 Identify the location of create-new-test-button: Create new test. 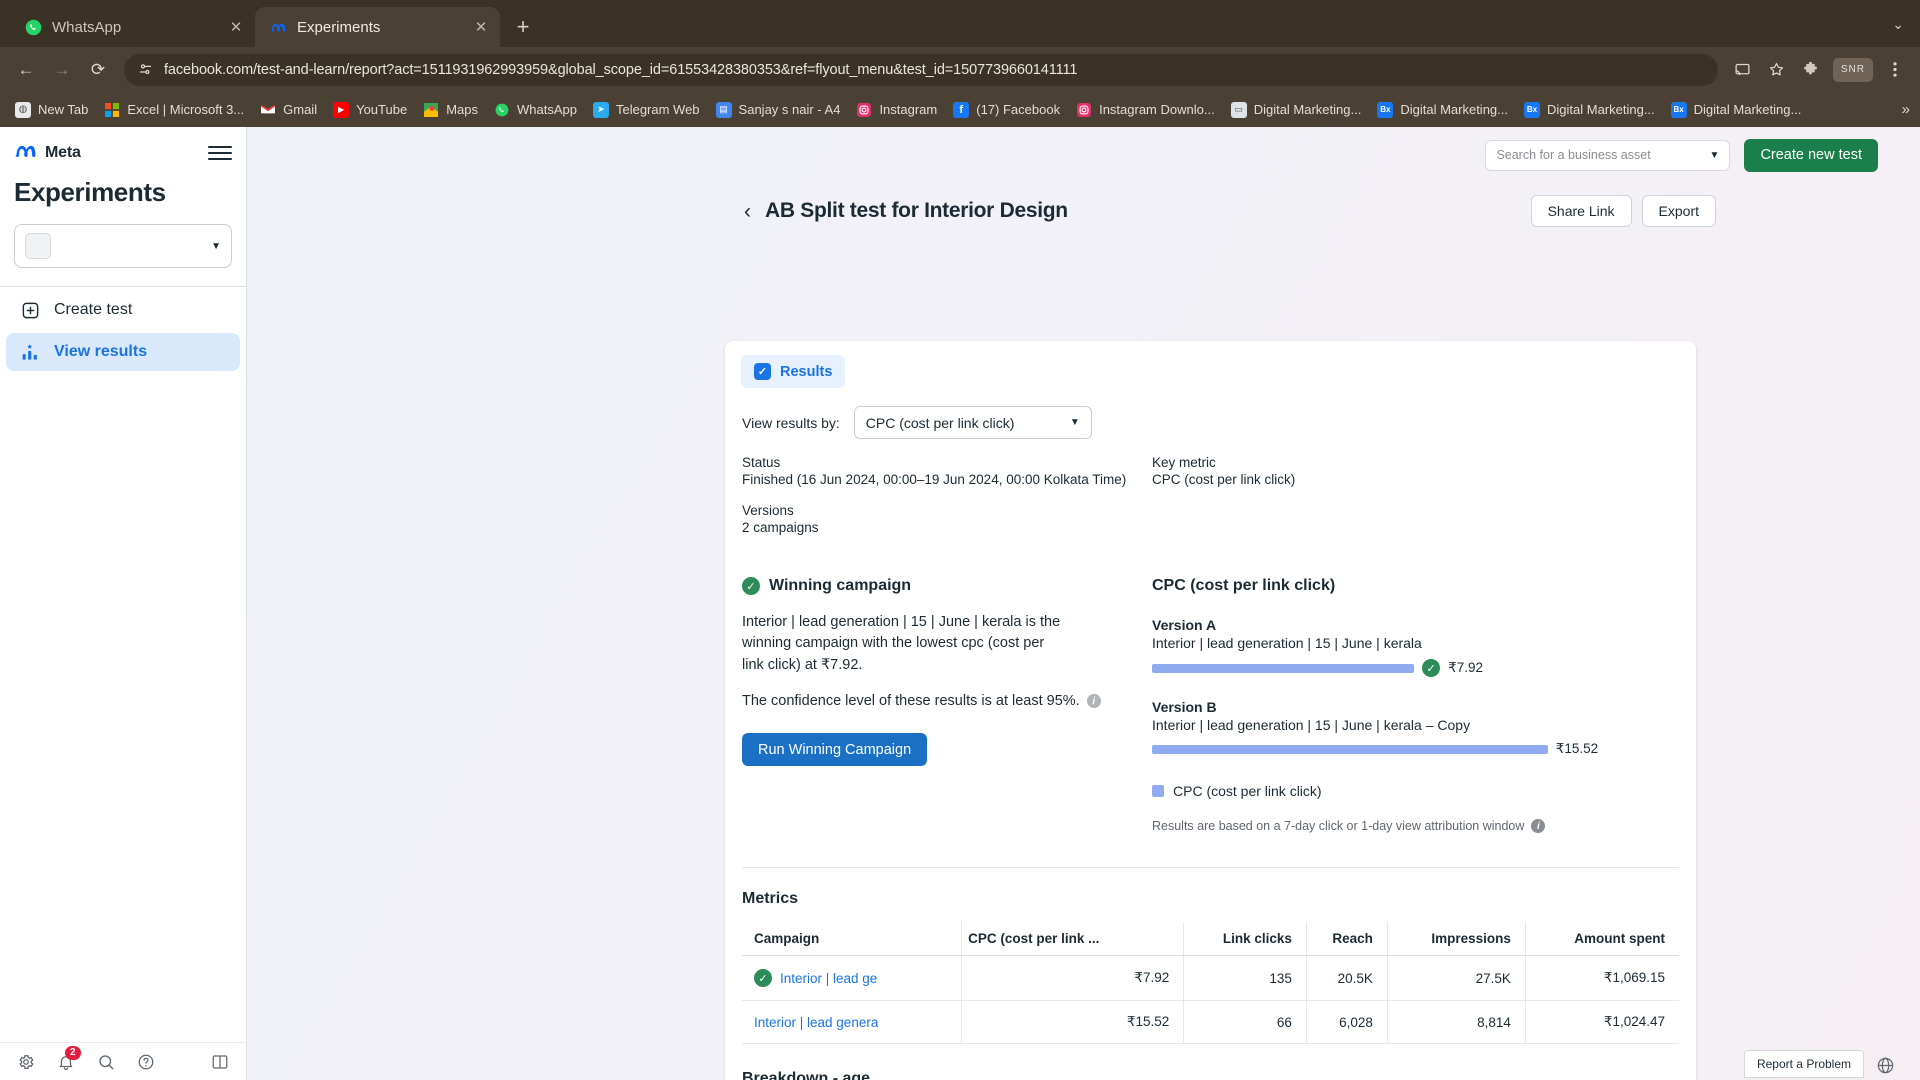
(1811, 155).